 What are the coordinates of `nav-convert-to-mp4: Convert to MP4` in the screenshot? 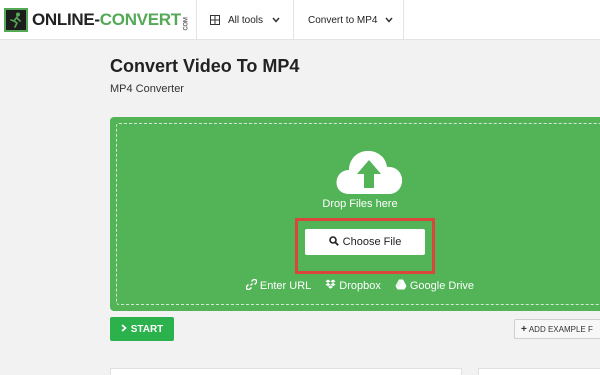 It's located at (351, 20).